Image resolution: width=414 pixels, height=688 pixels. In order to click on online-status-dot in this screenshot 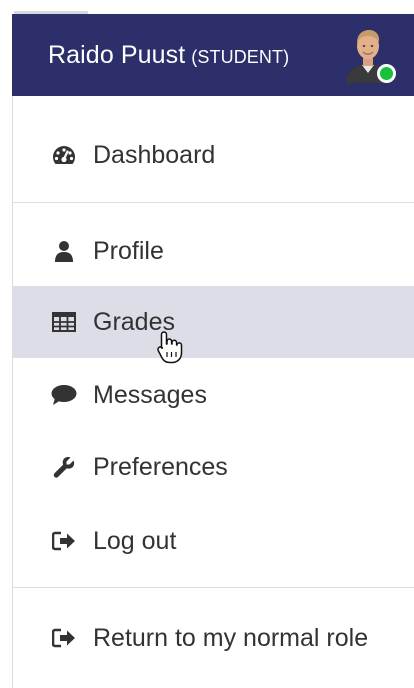, I will do `click(386, 73)`.